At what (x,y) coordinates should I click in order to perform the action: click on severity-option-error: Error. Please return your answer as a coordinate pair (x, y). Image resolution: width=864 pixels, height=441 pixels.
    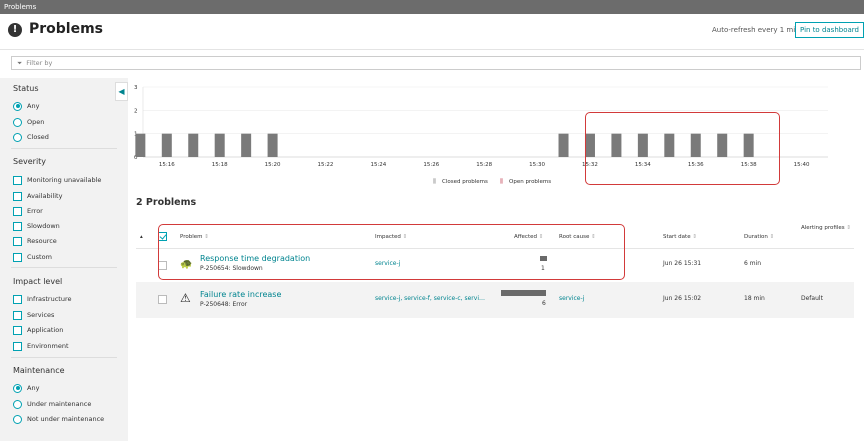
    Looking at the image, I should click on (28, 211).